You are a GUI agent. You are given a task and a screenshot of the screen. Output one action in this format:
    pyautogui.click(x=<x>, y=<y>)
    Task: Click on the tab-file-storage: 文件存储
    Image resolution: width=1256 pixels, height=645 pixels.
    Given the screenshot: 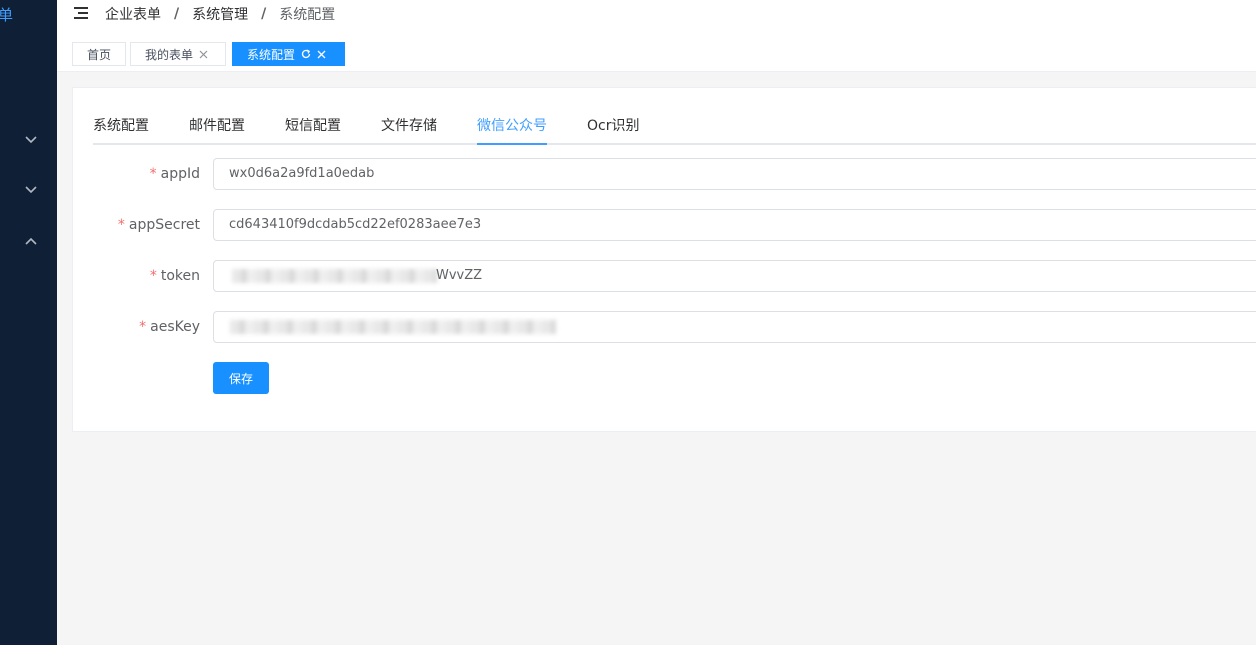 What is the action you would take?
    pyautogui.click(x=409, y=129)
    